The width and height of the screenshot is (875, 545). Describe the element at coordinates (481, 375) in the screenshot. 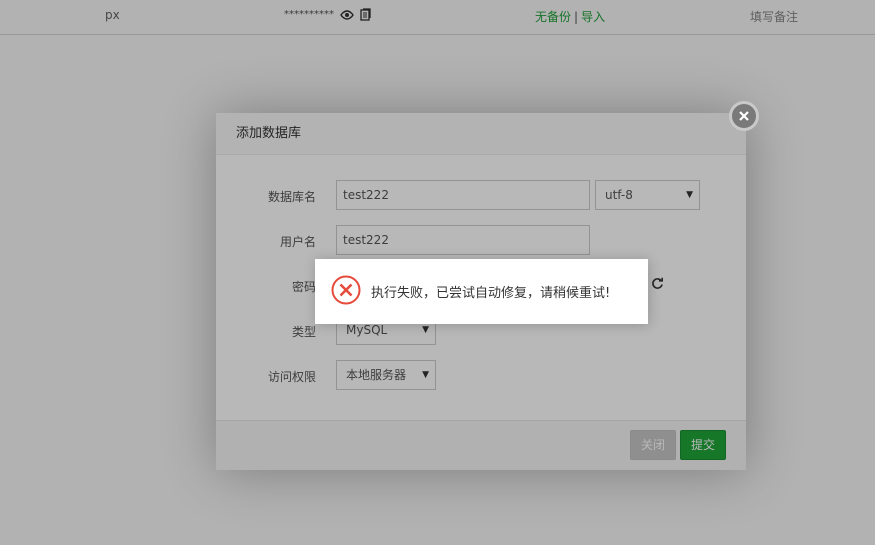

I see `access-row: 访问权限 本地服务器 ▼` at that location.